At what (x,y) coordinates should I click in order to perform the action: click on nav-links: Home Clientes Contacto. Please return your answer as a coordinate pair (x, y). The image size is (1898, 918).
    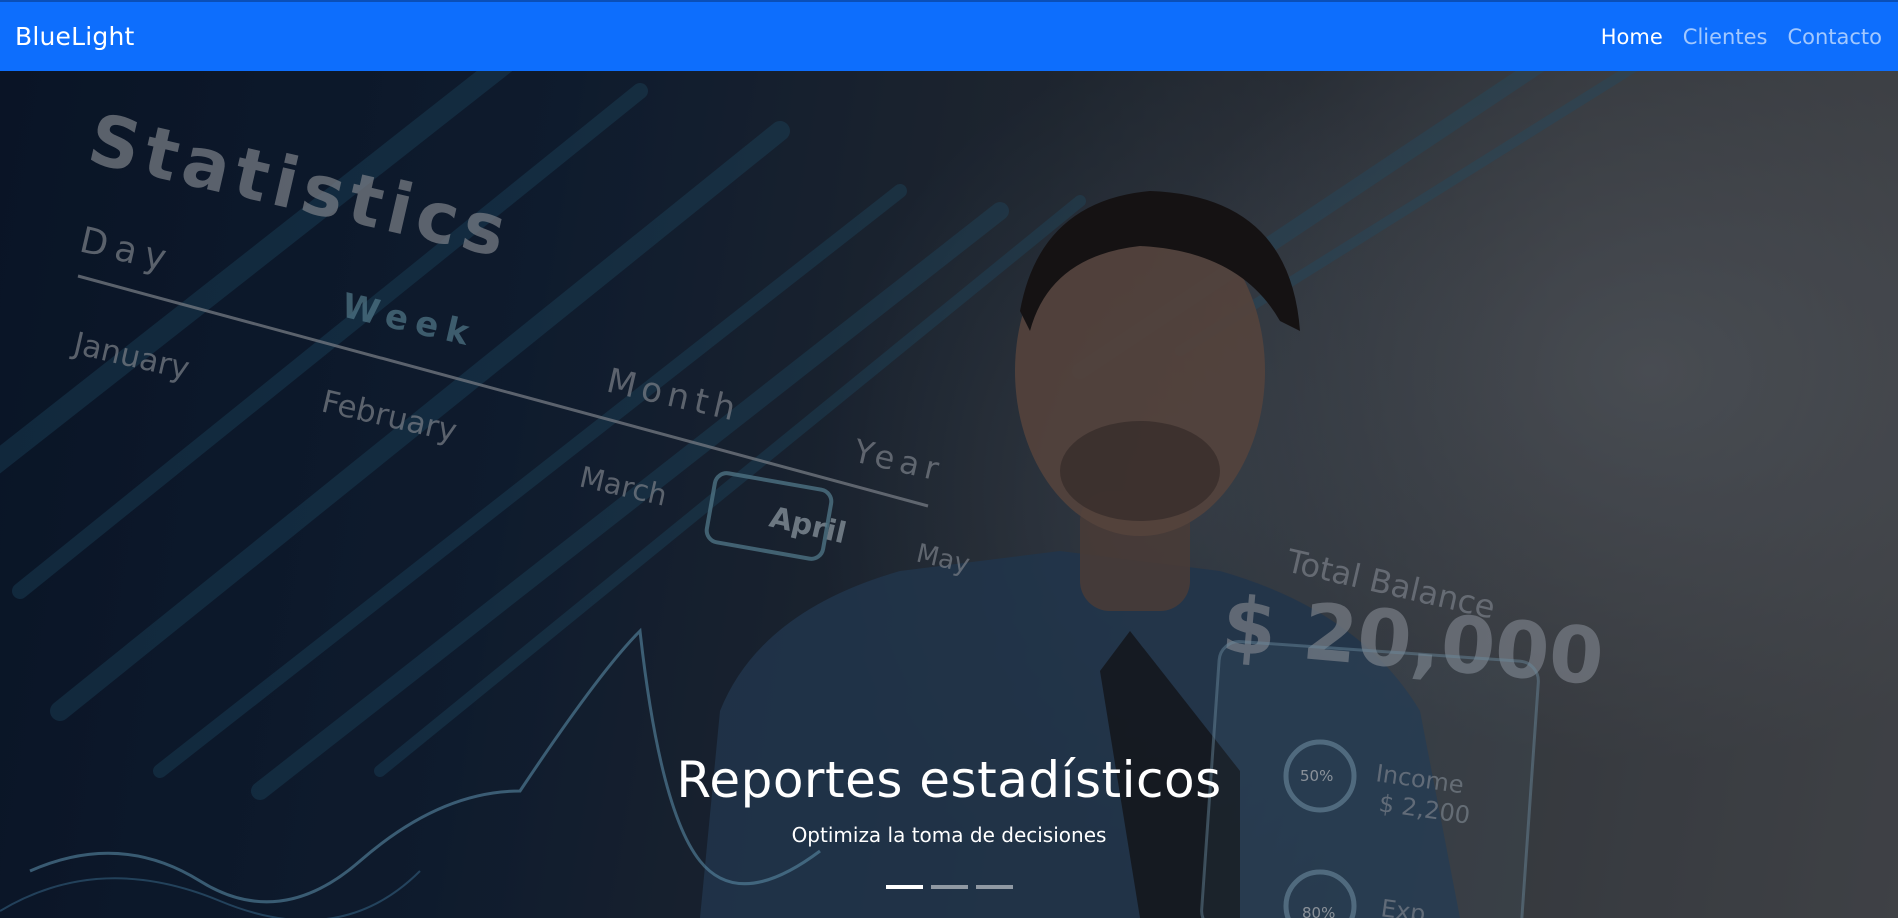
    Looking at the image, I should click on (1741, 37).